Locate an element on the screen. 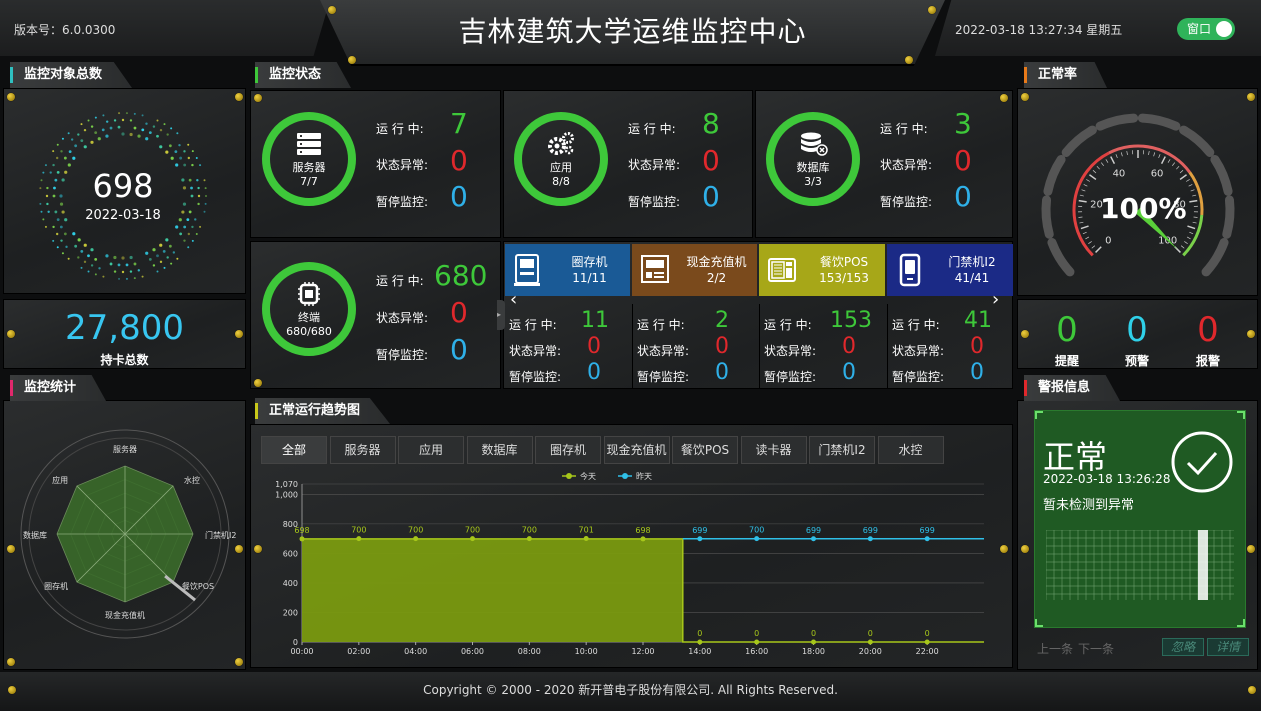  x-tick-label: 02:00 is located at coordinates (358, 651).